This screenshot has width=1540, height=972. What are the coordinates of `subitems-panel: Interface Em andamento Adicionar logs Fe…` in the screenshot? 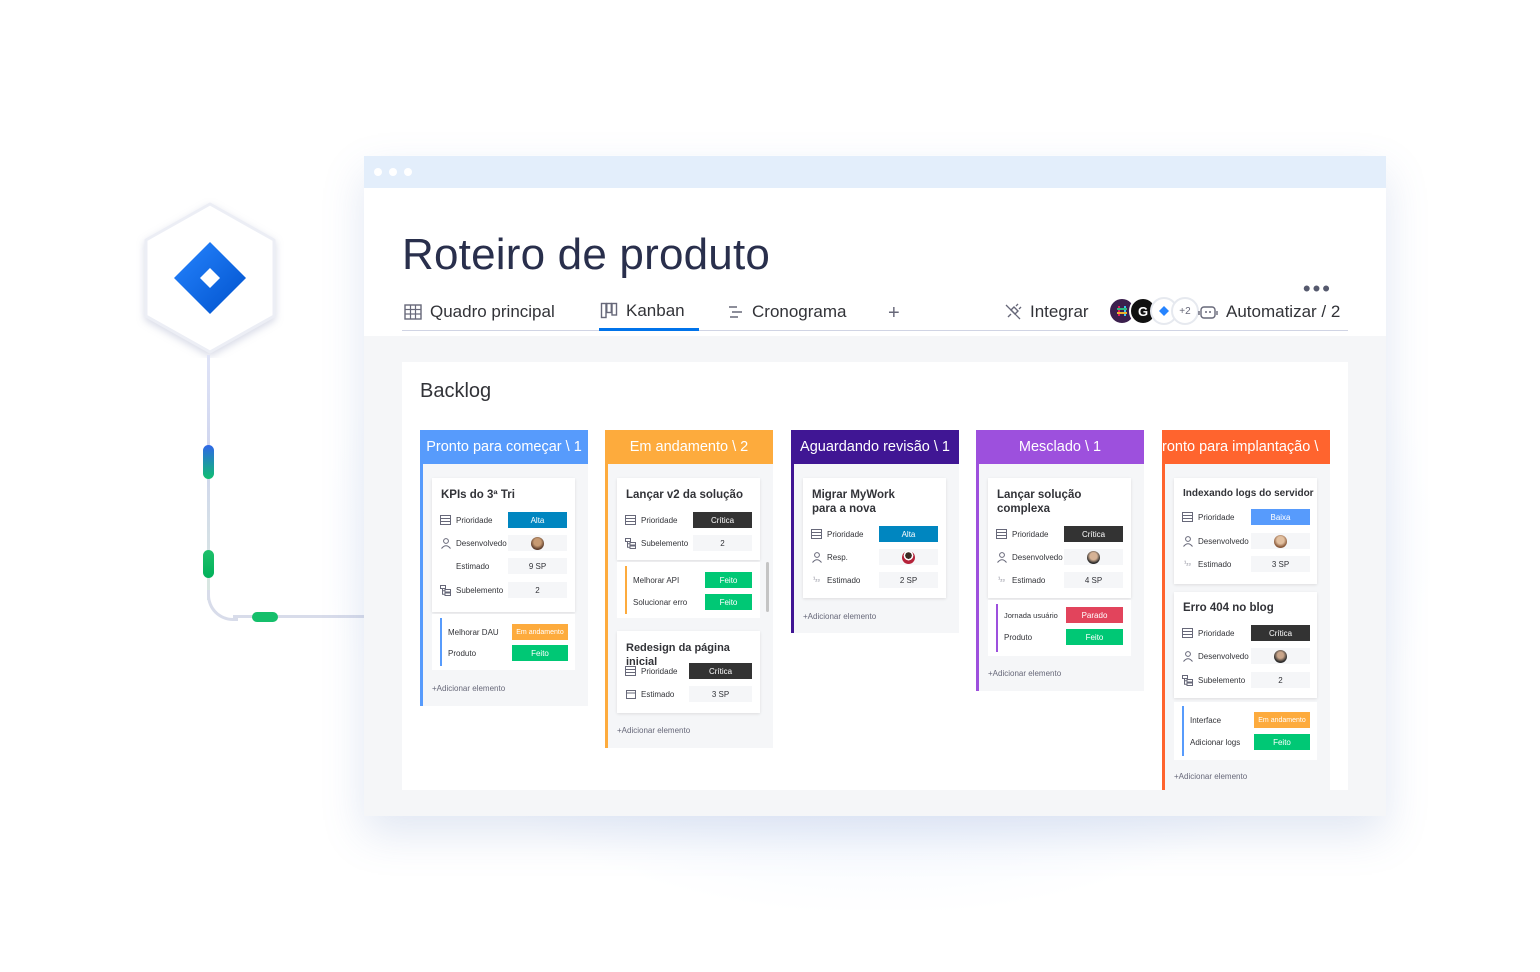 It's located at (1245, 731).